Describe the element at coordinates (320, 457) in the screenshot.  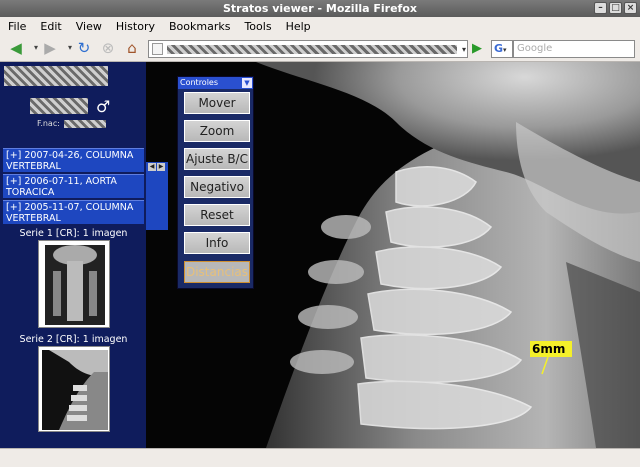
I see `status-bar` at that location.